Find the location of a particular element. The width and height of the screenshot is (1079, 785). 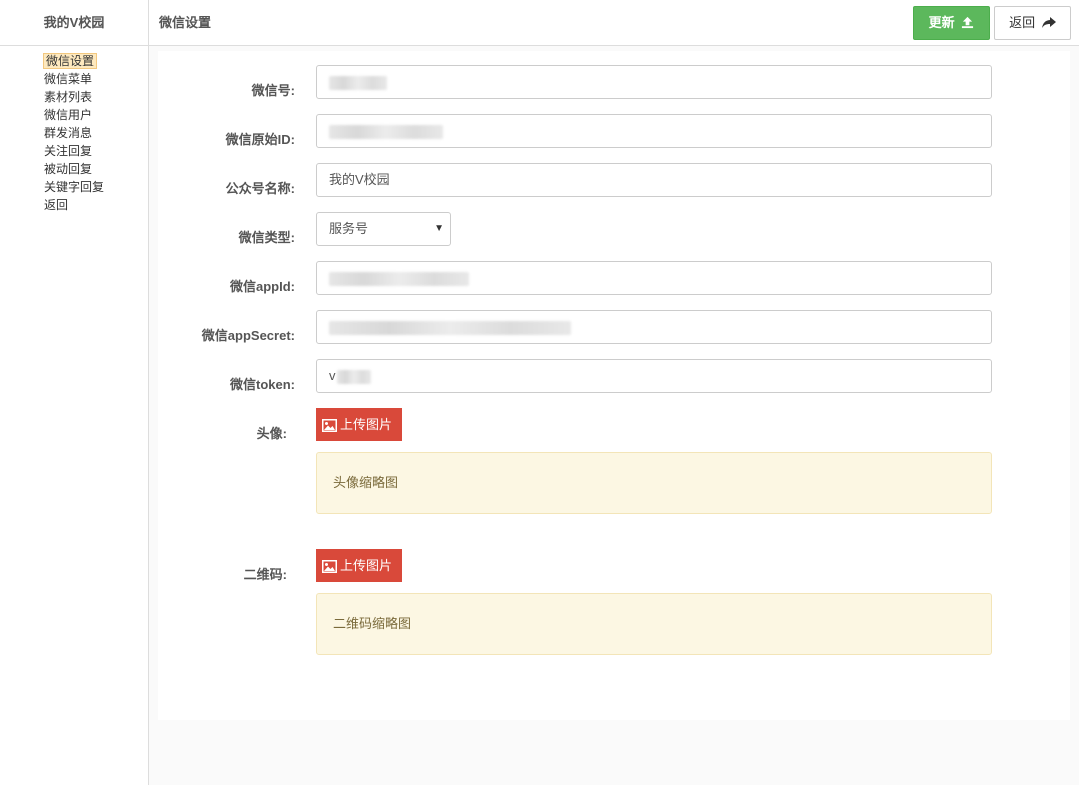

upload-icon is located at coordinates (968, 22).